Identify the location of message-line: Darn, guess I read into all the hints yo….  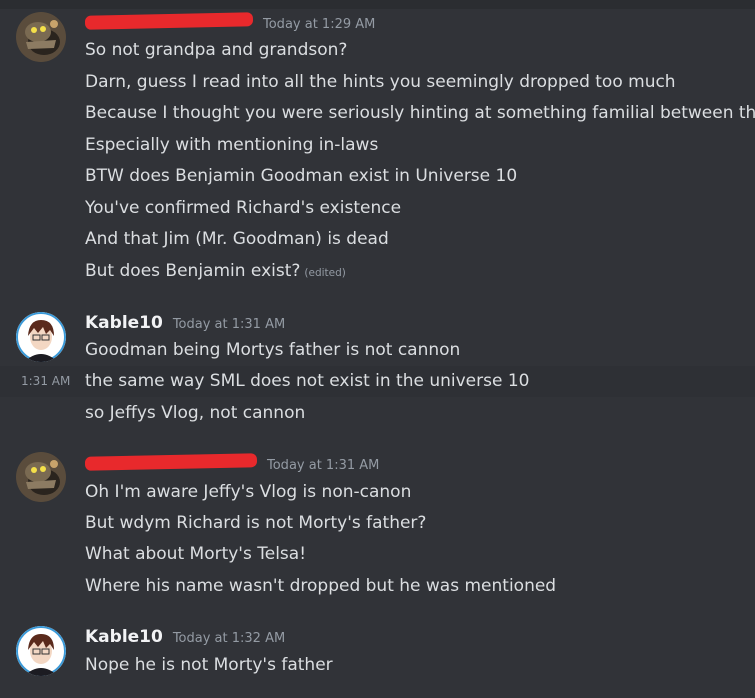
(380, 82).